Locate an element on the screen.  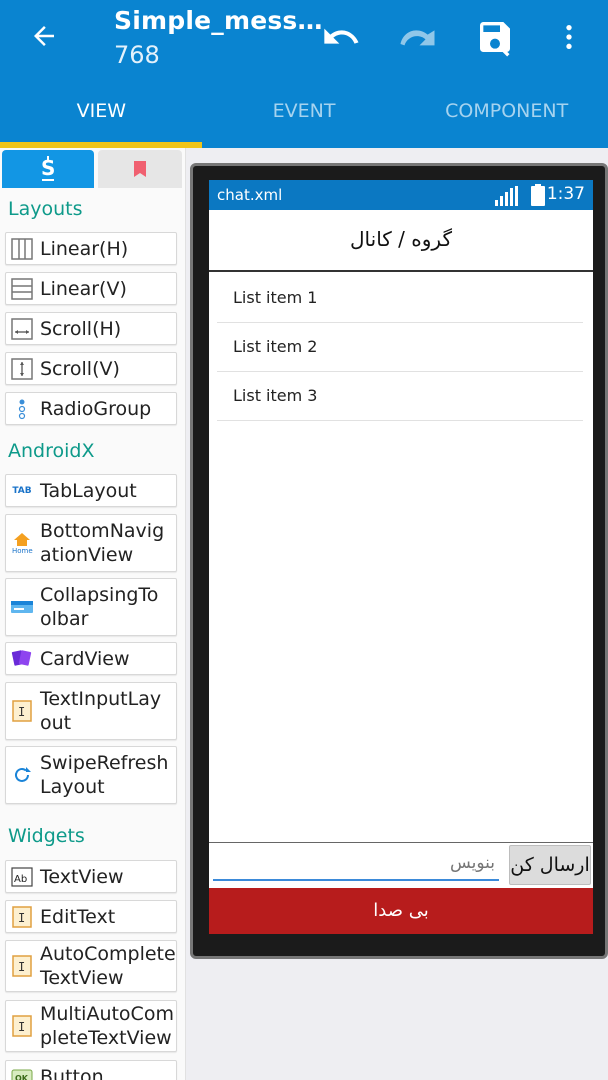
palette-item-cardview: CardView is located at coordinates (91, 658).